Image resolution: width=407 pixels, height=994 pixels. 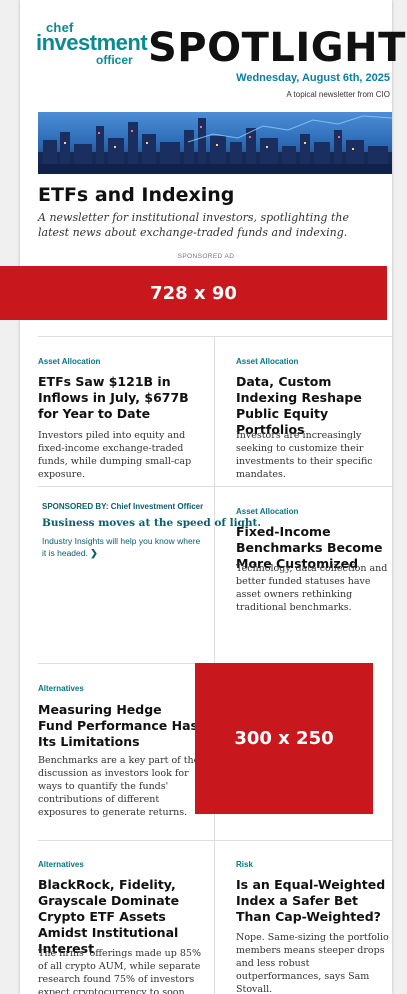 I want to click on leaderboard-ad: 728 x 90, so click(x=193, y=293).